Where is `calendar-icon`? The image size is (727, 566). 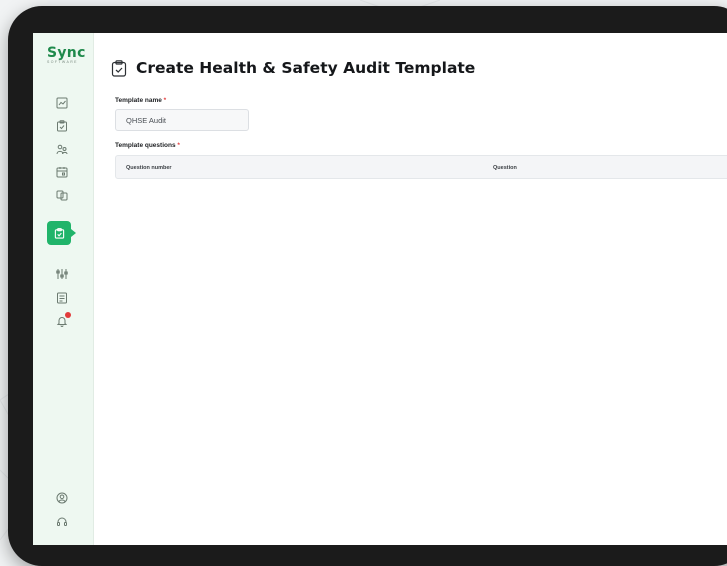 calendar-icon is located at coordinates (62, 172).